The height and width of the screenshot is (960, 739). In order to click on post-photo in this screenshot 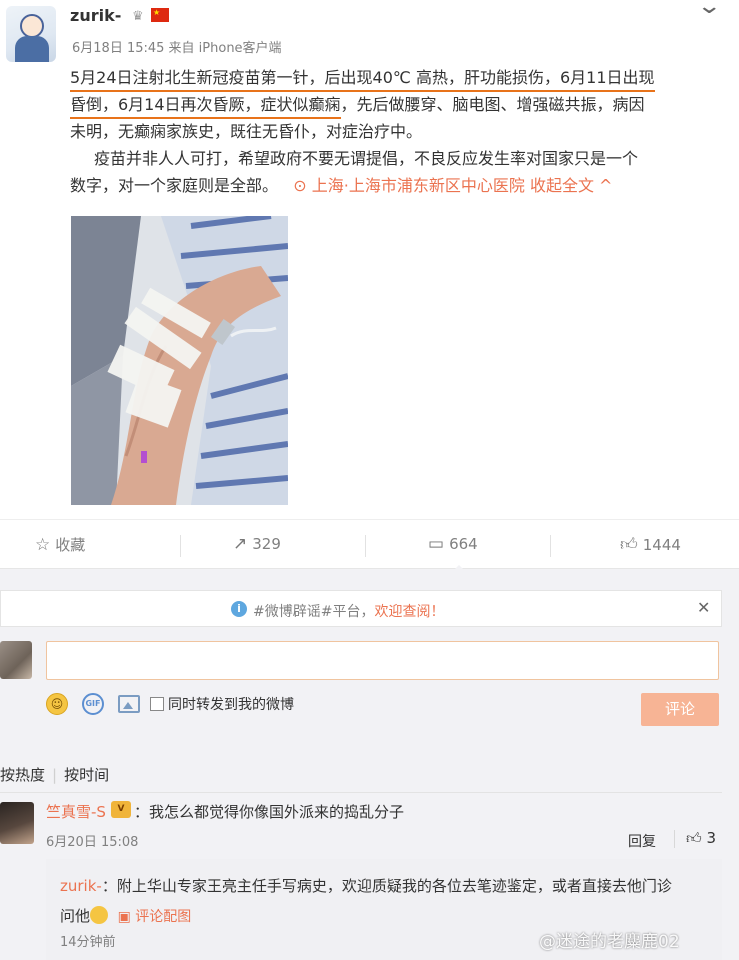, I will do `click(179, 360)`.